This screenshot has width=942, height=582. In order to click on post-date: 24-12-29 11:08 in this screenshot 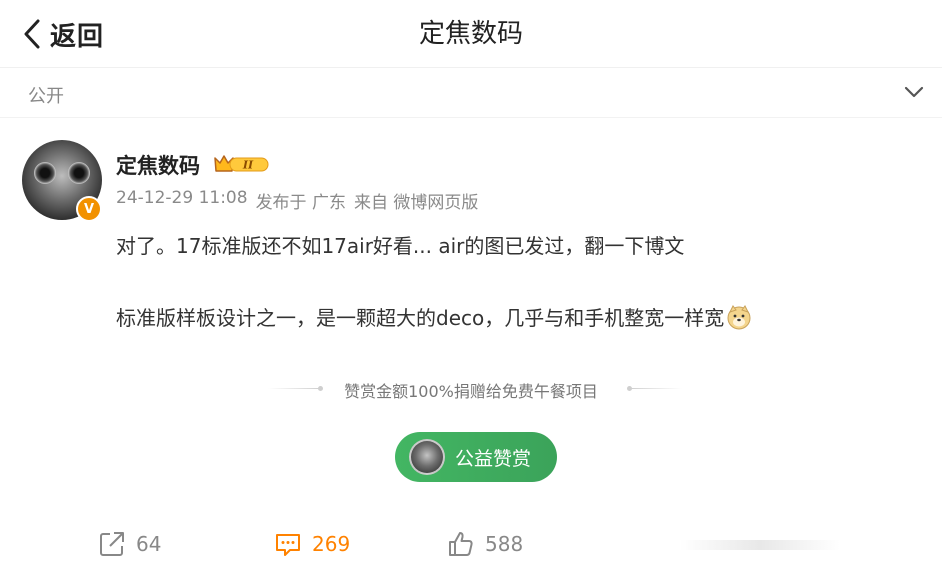, I will do `click(182, 200)`.